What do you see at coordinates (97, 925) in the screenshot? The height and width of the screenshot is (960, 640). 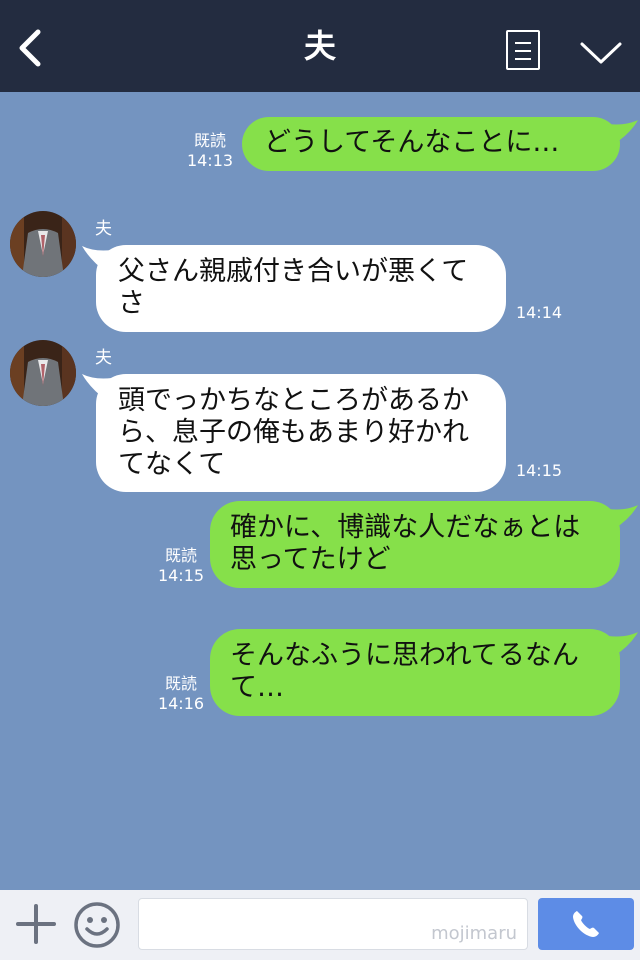 I see `smile-icon` at bounding box center [97, 925].